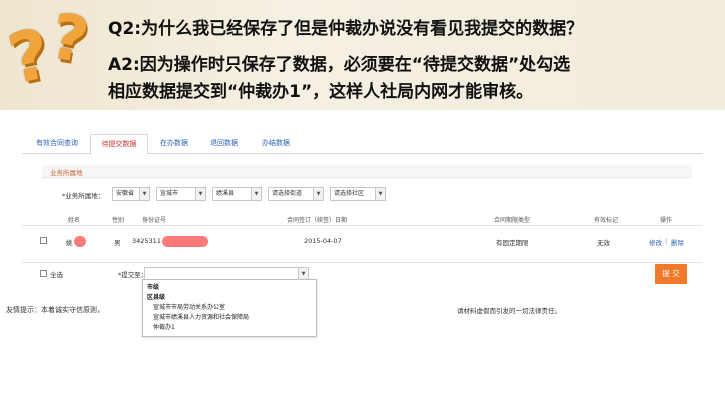  Describe the element at coordinates (56, 275) in the screenshot. I see `select-all-label: 全选` at that location.